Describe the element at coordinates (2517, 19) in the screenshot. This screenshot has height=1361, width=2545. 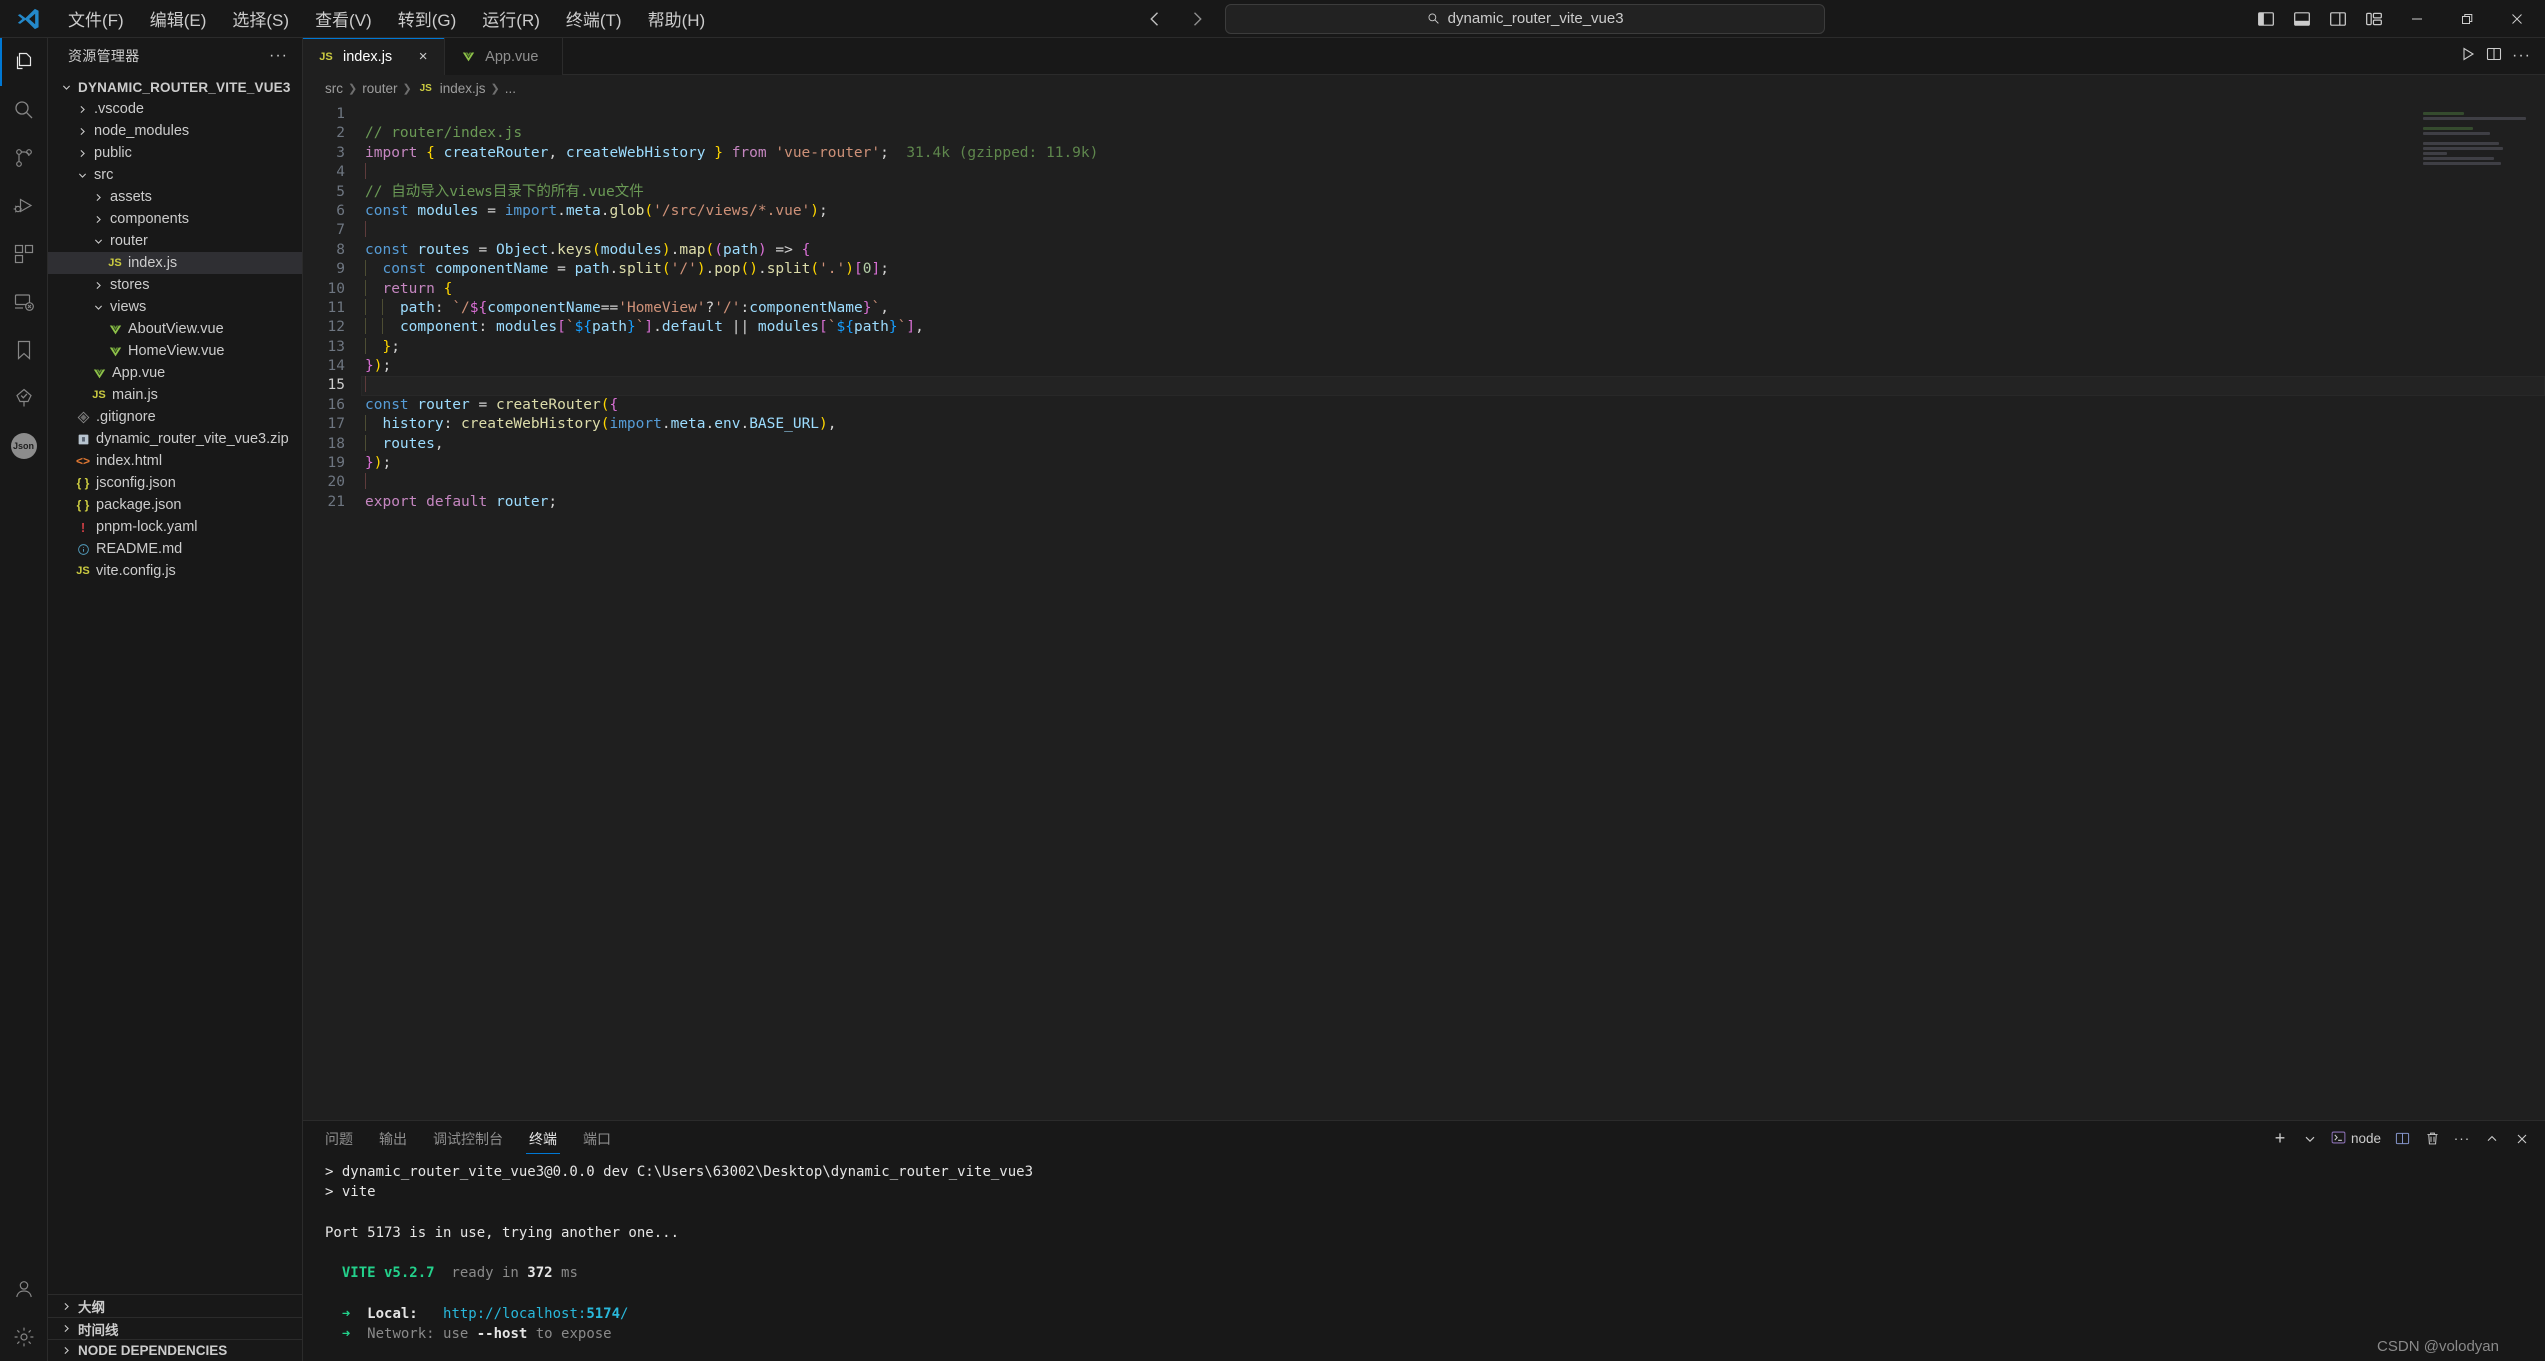
I see `window-close-button` at that location.